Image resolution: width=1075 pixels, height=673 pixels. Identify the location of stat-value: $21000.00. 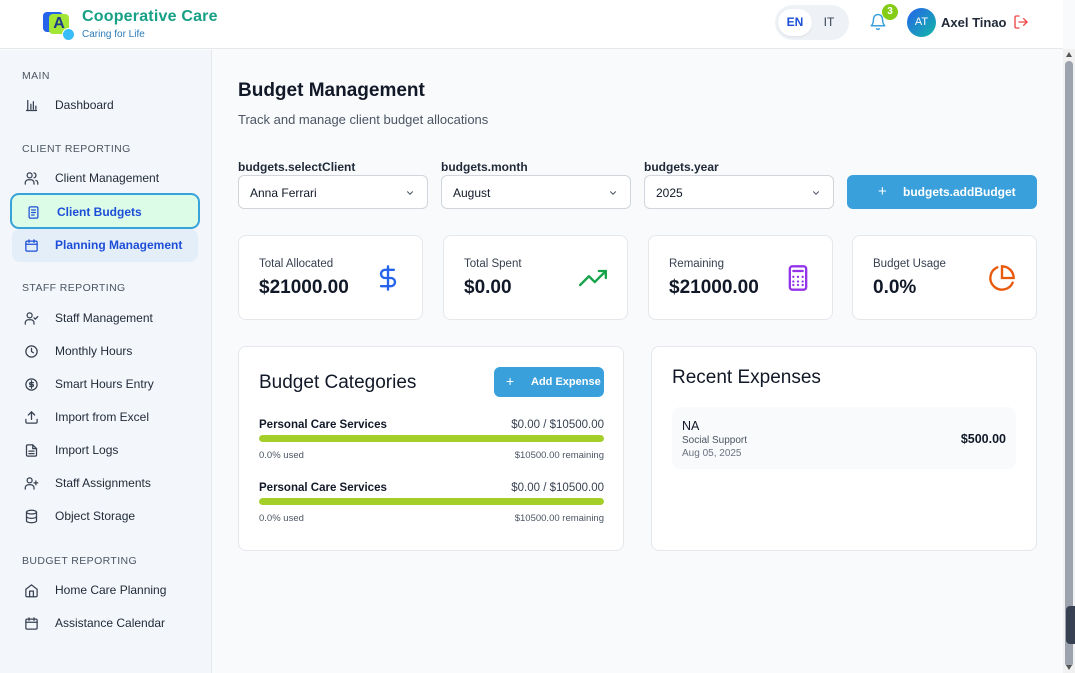
(714, 287).